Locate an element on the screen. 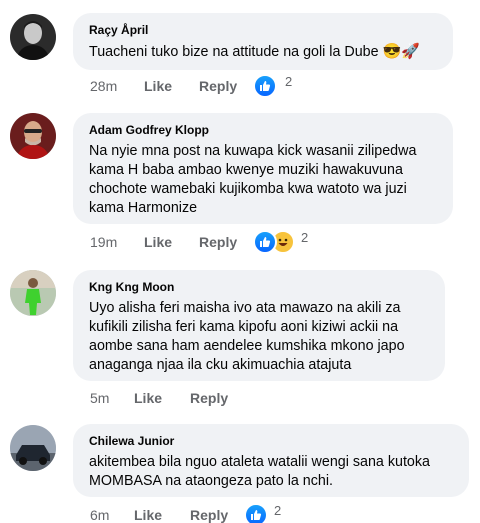 The width and height of the screenshot is (480, 523). comment-author: Raçy Åpril is located at coordinates (264, 30).